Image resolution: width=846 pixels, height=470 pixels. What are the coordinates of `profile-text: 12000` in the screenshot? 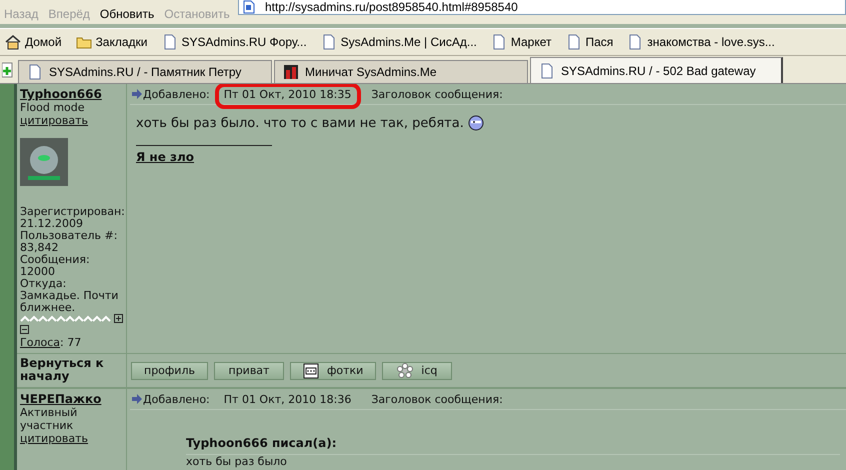 It's located at (38, 272).